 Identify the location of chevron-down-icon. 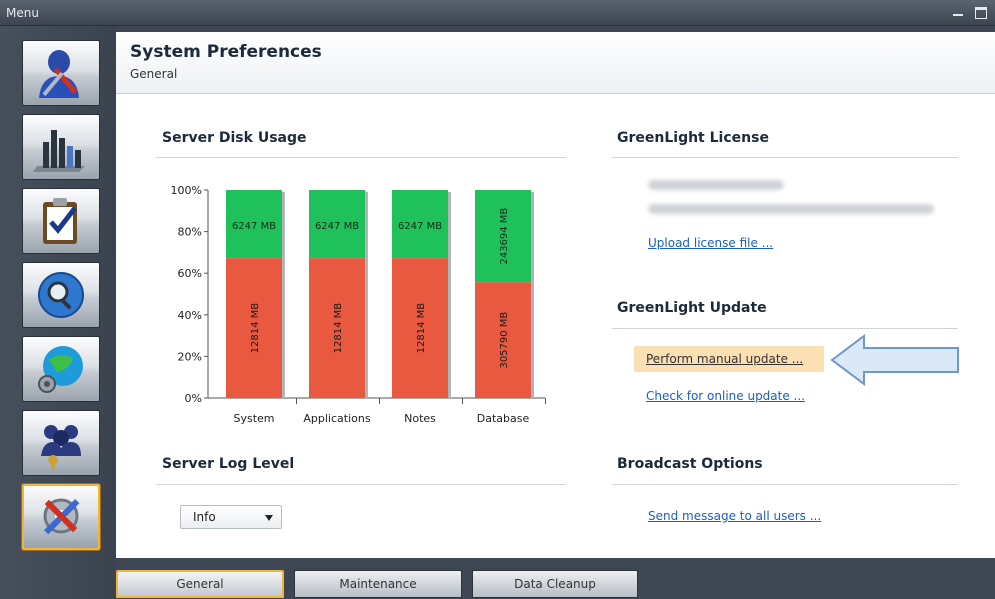
(269, 518).